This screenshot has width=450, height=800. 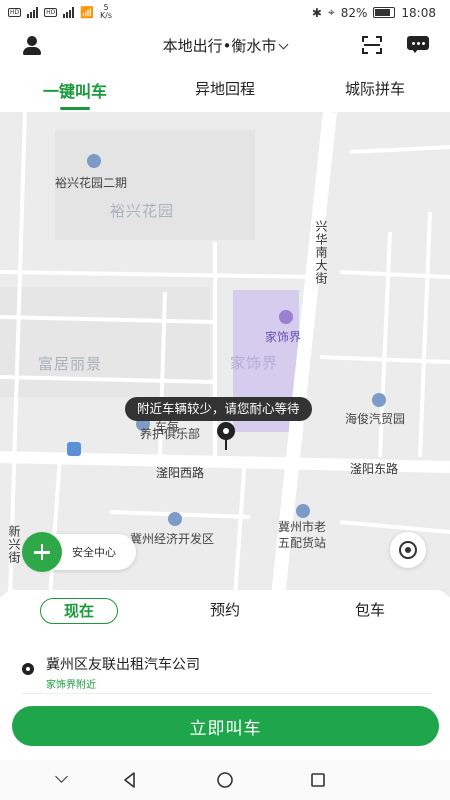 What do you see at coordinates (219, 46) in the screenshot?
I see `page-title: 本地出行•衡水市` at bounding box center [219, 46].